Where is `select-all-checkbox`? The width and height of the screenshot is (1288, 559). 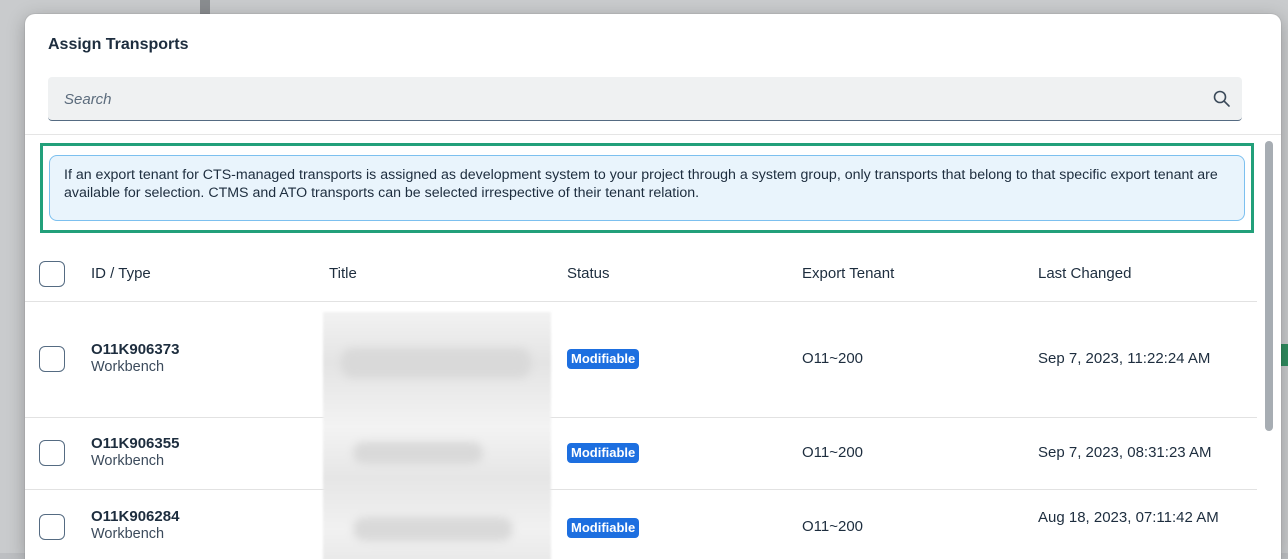
select-all-checkbox is located at coordinates (52, 274).